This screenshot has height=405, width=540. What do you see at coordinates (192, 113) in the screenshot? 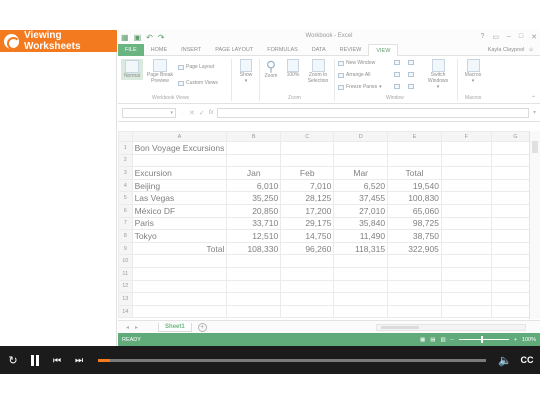
I see `cancel-entry-icon: ✕` at bounding box center [192, 113].